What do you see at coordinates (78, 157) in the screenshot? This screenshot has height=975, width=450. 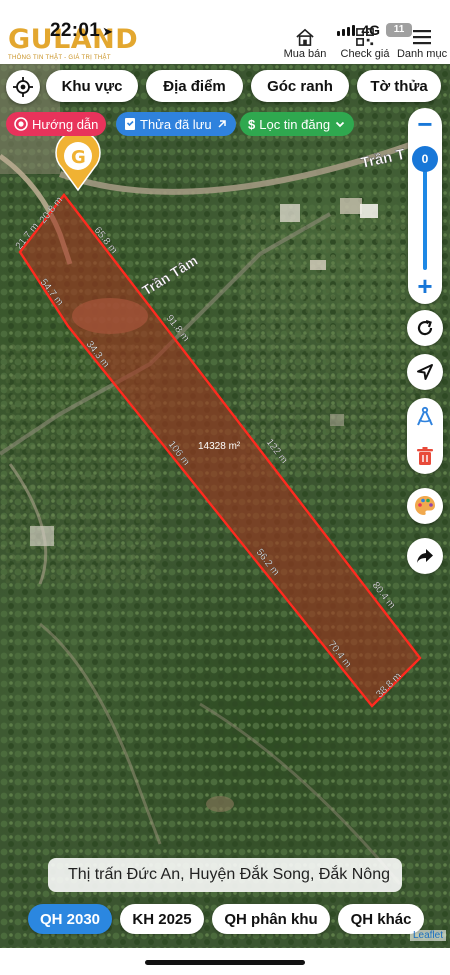 I see `svg-text: G` at bounding box center [78, 157].